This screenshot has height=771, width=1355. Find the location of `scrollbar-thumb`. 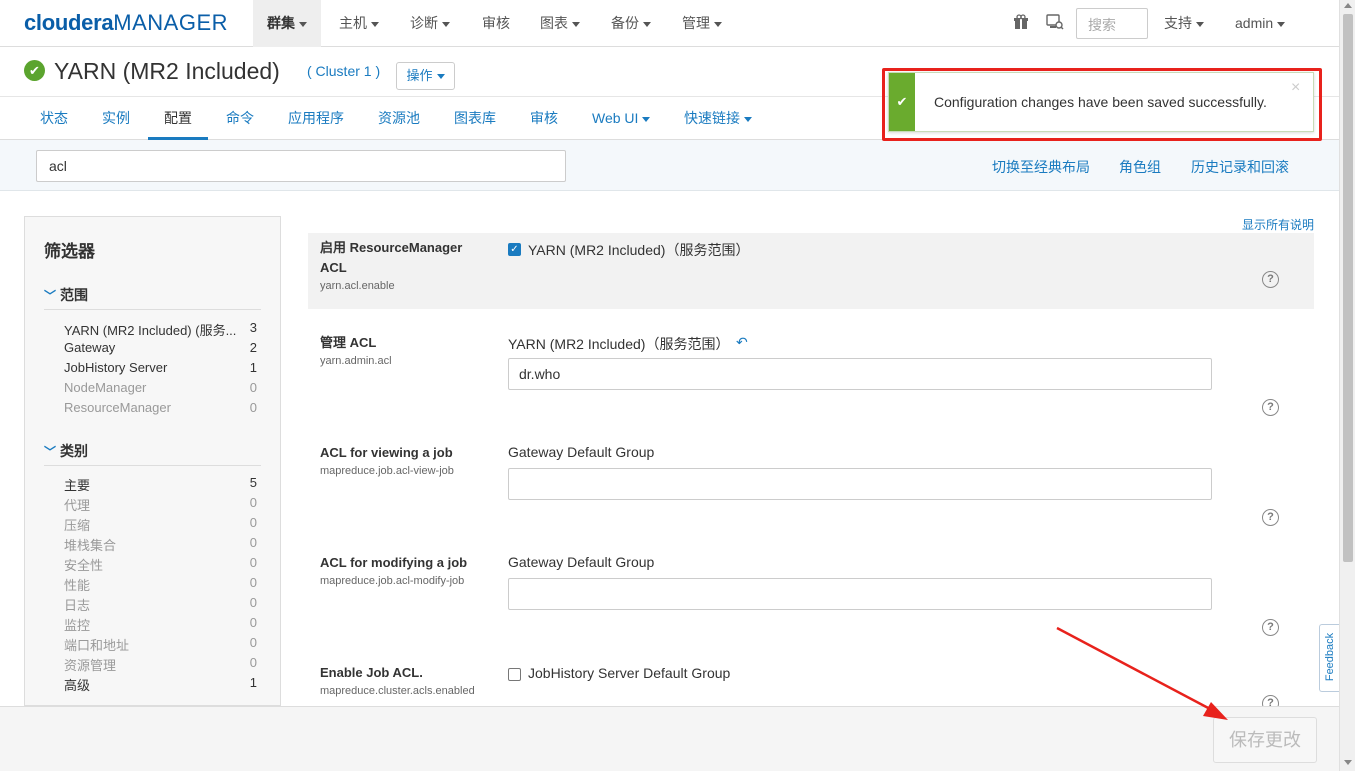

scrollbar-thumb is located at coordinates (1348, 288).